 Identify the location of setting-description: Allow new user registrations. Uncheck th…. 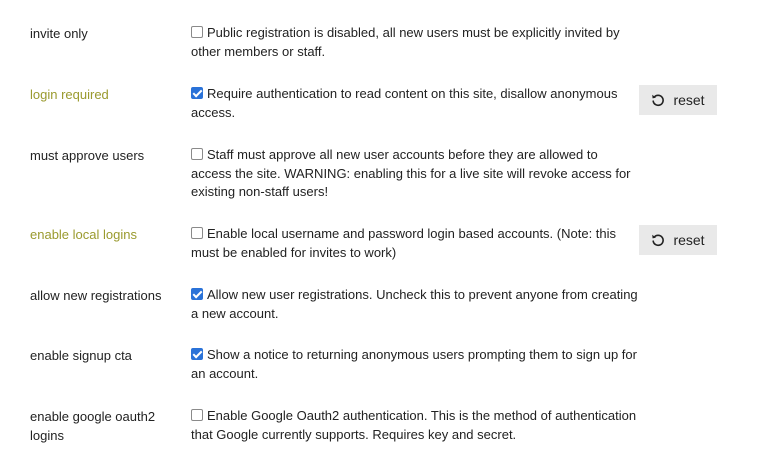
(414, 304).